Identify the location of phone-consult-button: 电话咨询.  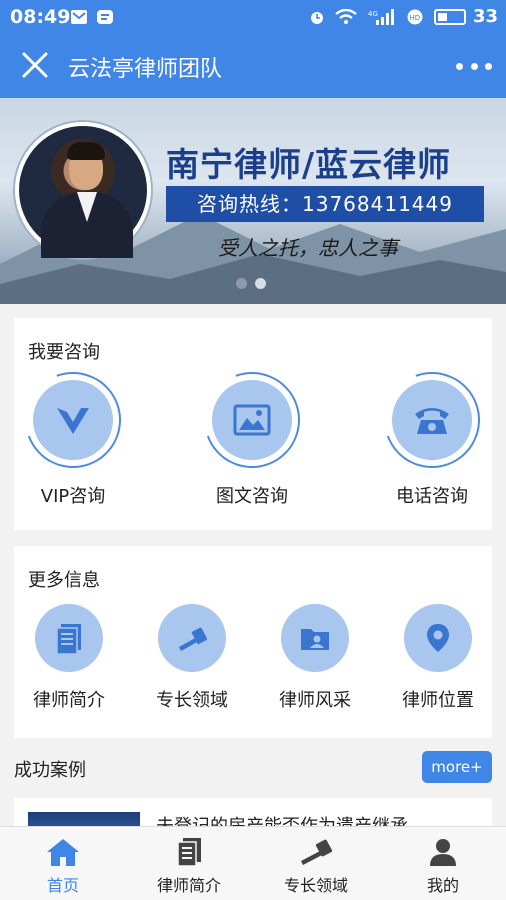
(432, 432).